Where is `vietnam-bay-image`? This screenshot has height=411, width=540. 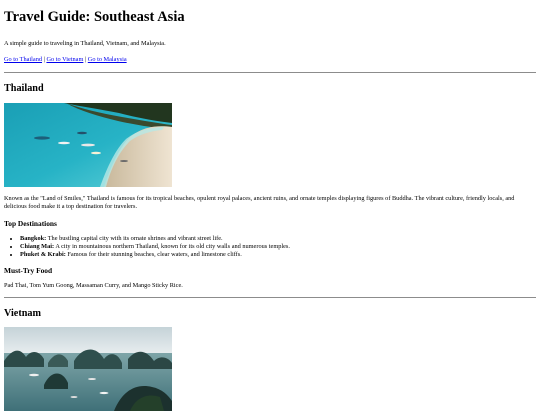 vietnam-bay-image is located at coordinates (88, 369).